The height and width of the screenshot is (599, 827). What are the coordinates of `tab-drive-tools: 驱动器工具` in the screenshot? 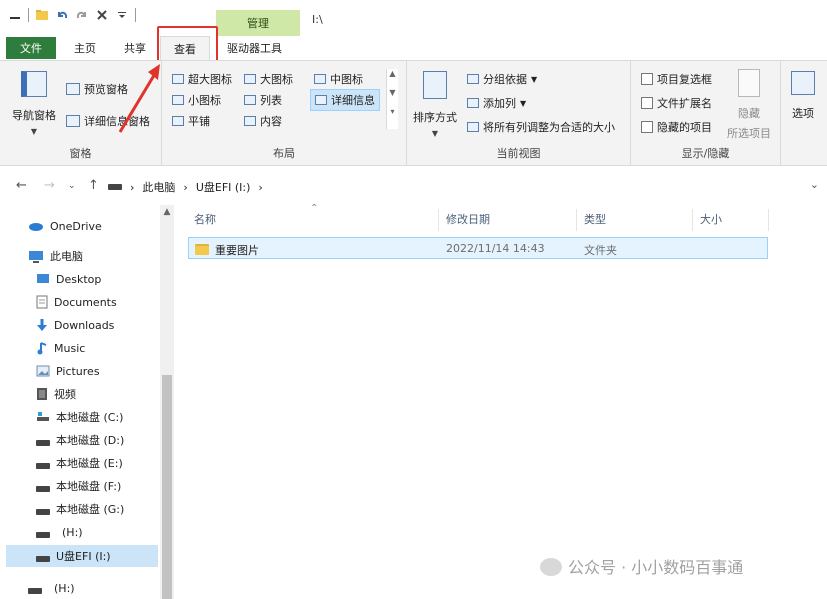 It's located at (254, 48).